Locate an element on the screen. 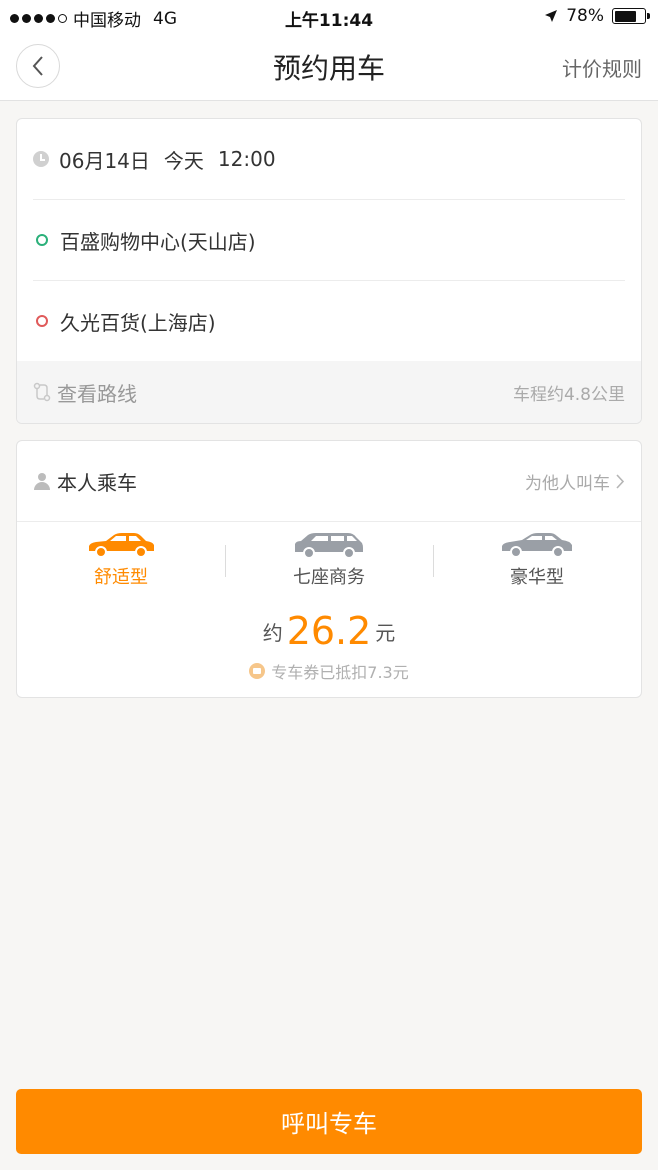 This screenshot has height=1170, width=658. pricing-rules-link: 计价规则 is located at coordinates (602, 67).